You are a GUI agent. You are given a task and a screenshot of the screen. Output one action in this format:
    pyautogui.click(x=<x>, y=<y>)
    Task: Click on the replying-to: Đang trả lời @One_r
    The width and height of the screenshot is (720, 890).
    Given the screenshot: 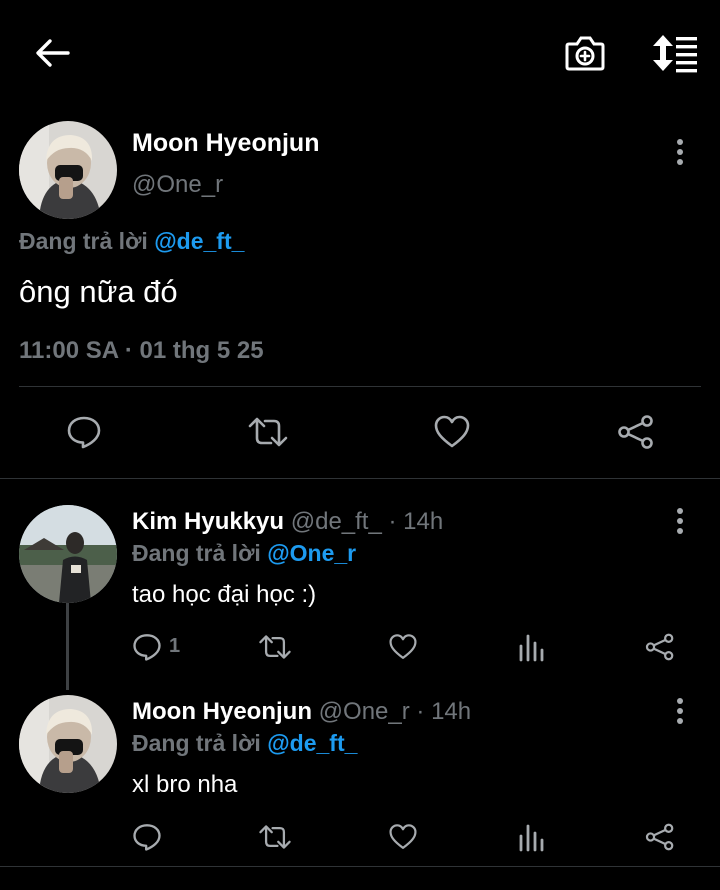 What is the action you would take?
    pyautogui.click(x=244, y=553)
    